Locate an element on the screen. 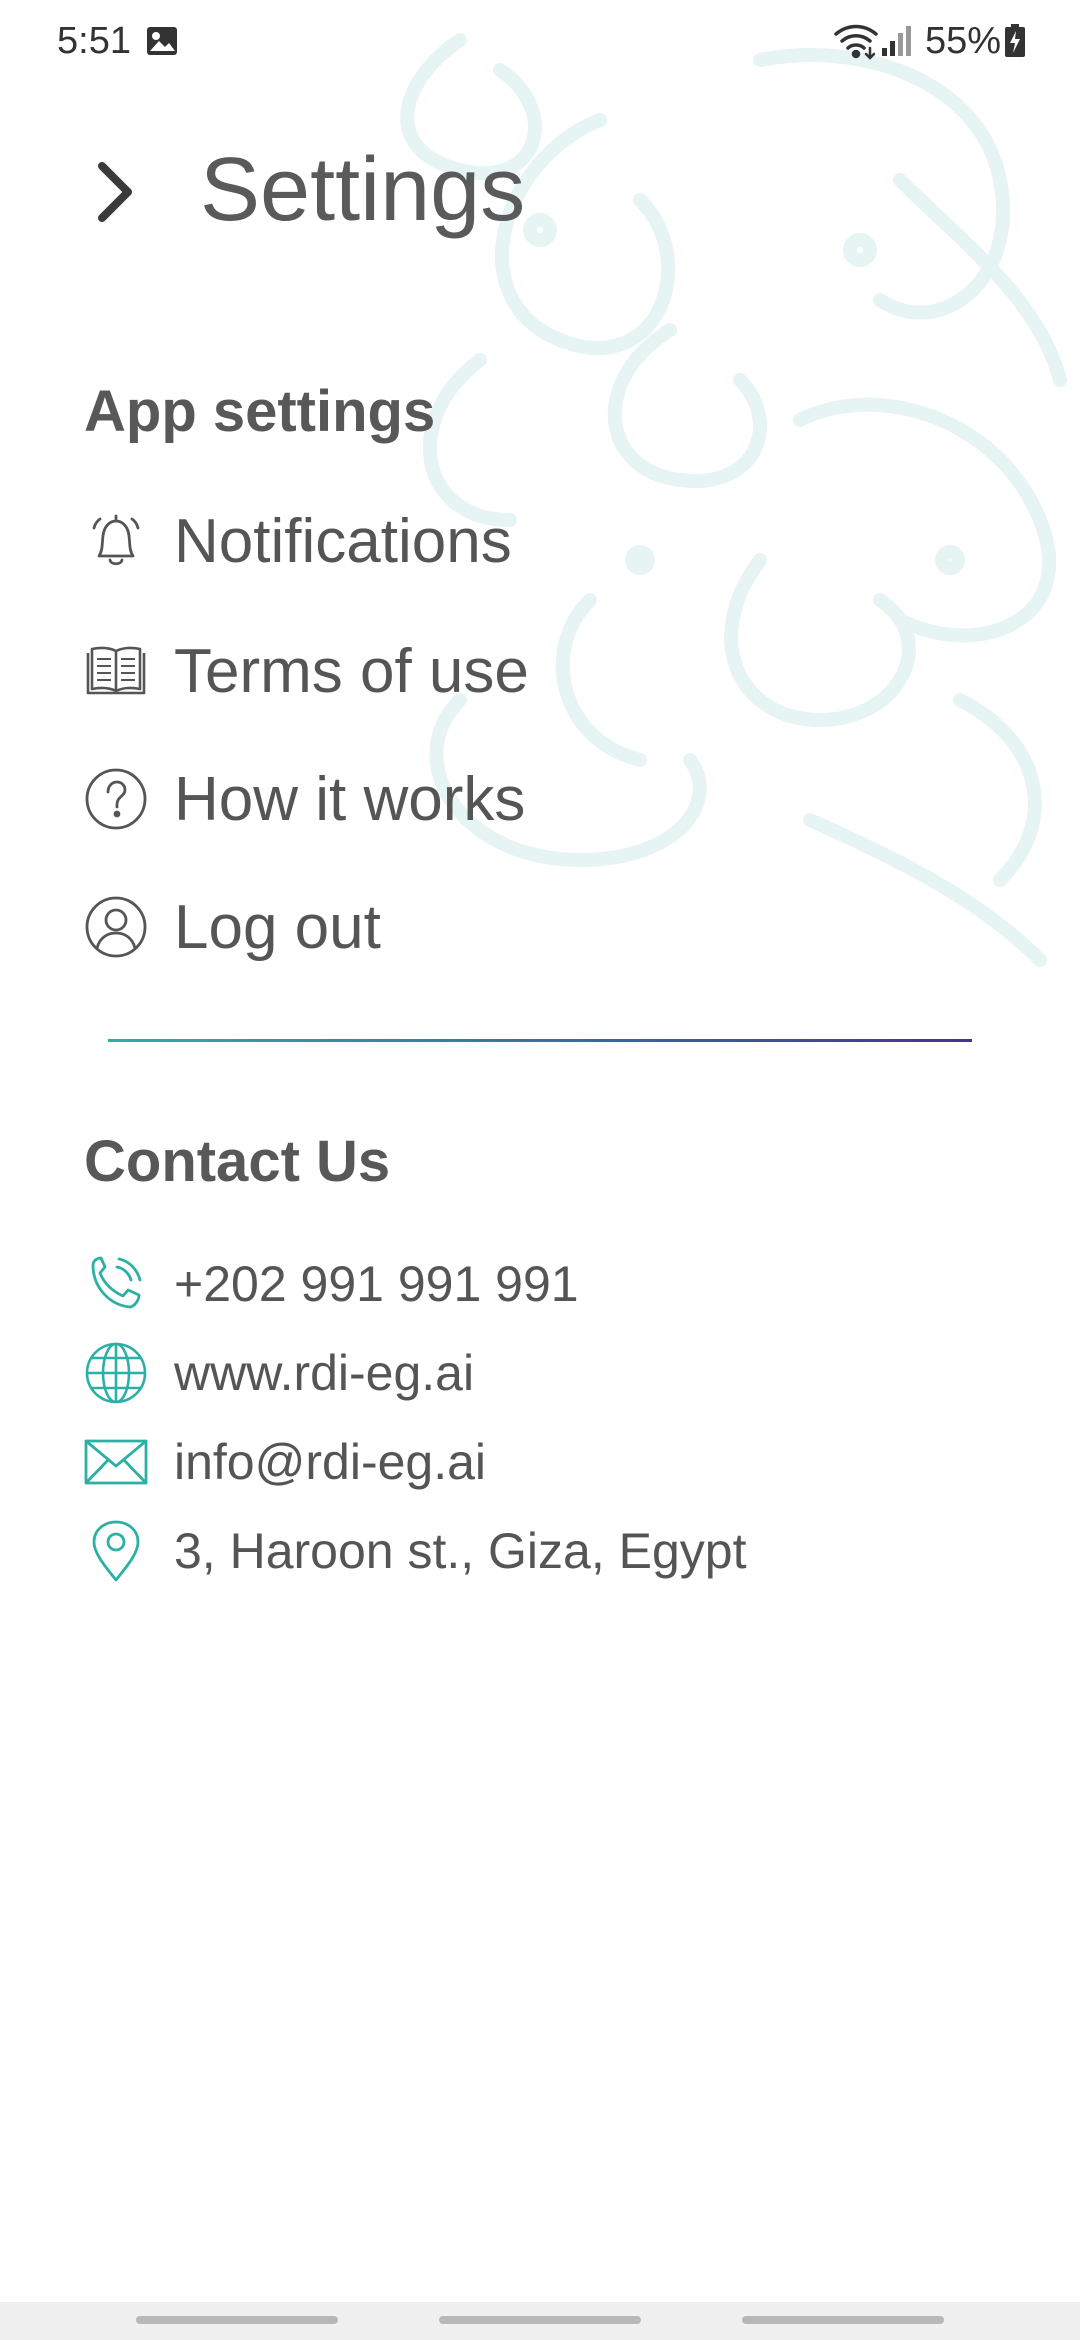  menu-item-log-out: Log out is located at coordinates (534, 927).